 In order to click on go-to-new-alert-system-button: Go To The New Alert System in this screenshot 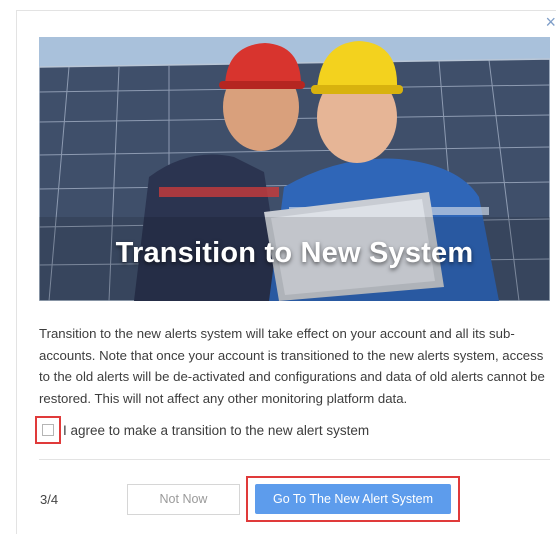, I will do `click(353, 499)`.